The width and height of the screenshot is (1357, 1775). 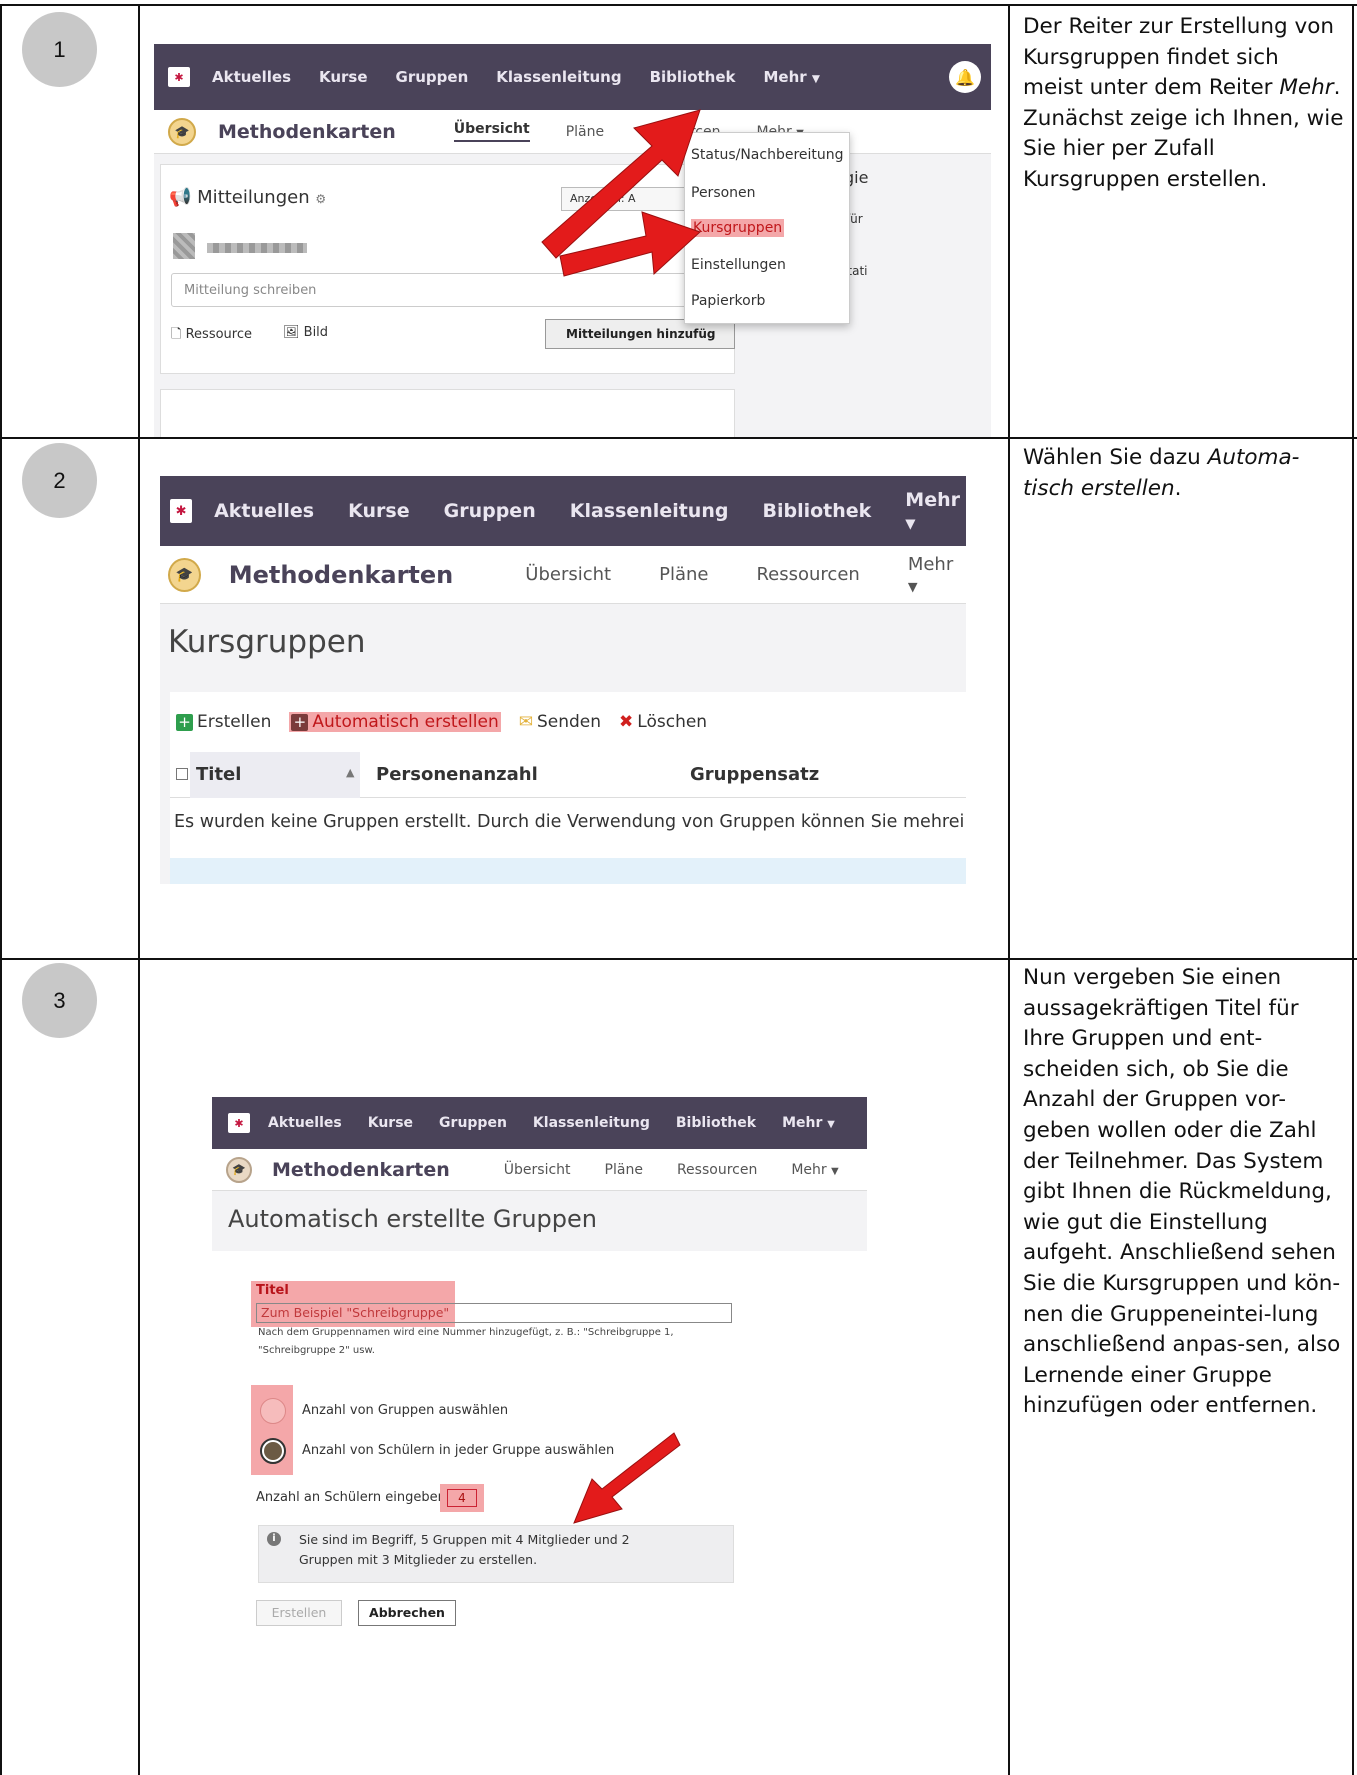 I want to click on menu-item-kursgruppen: Kursgruppen, so click(x=738, y=228).